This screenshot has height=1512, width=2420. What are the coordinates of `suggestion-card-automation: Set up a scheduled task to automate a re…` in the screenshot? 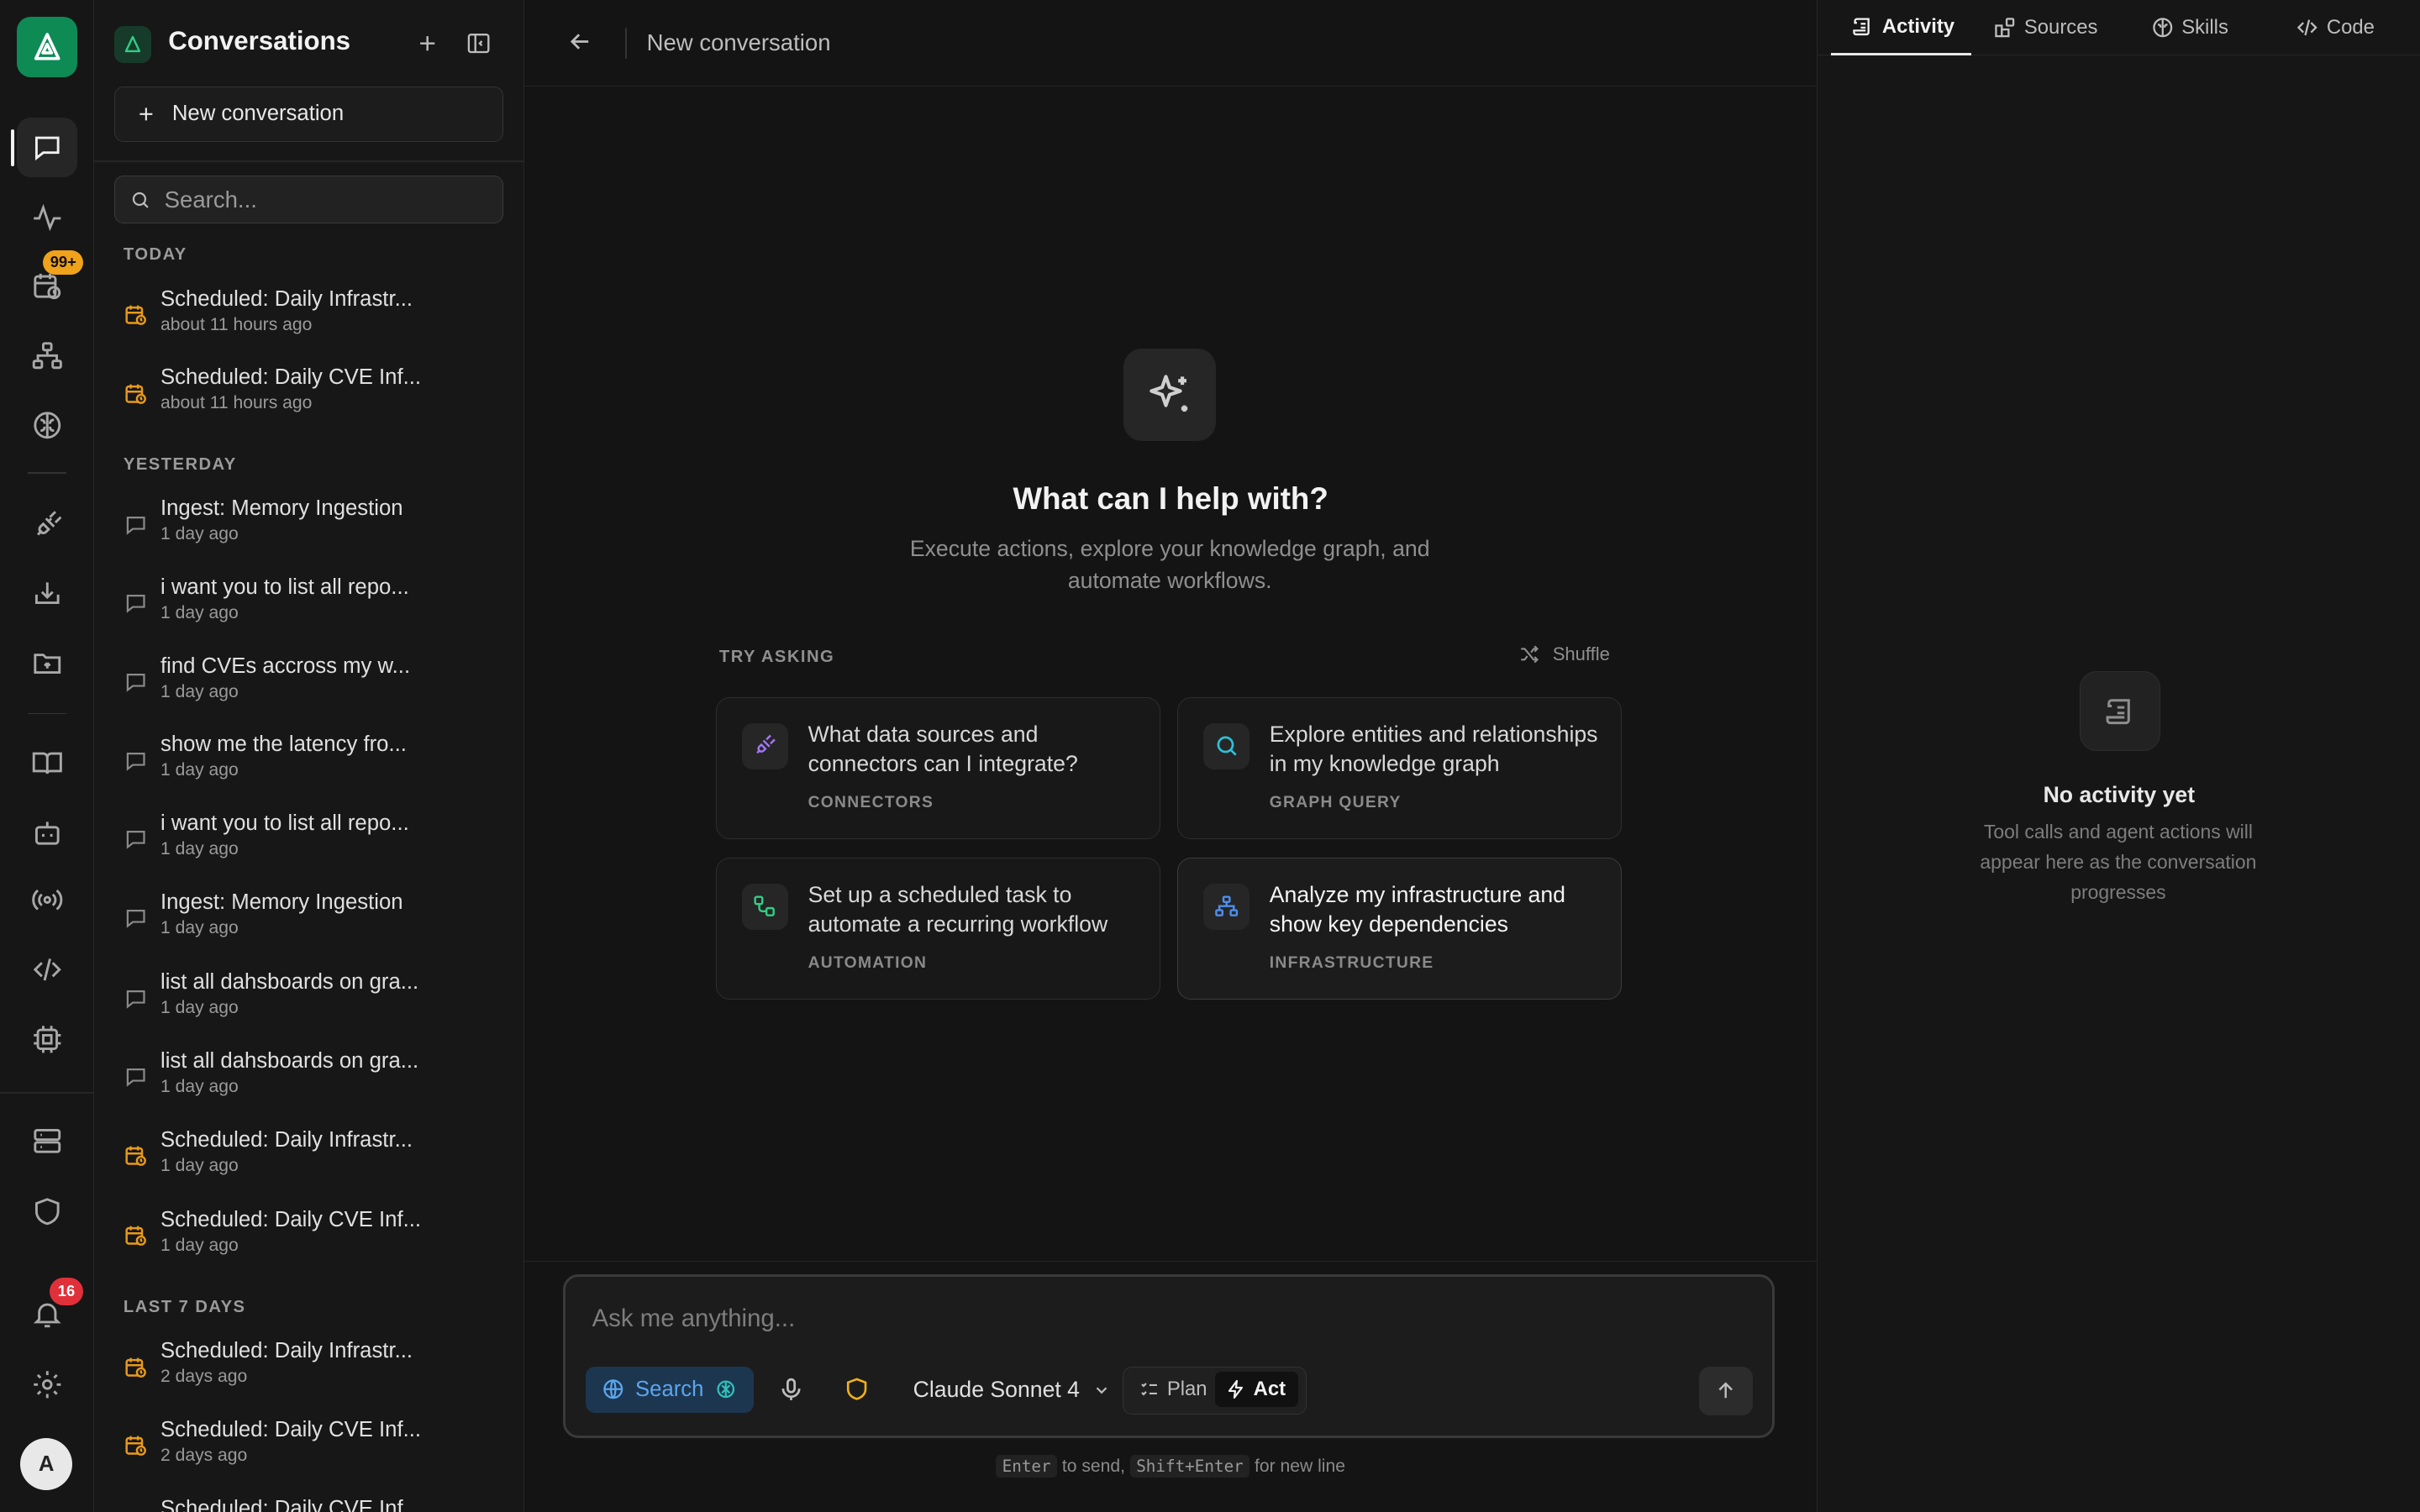 It's located at (938, 929).